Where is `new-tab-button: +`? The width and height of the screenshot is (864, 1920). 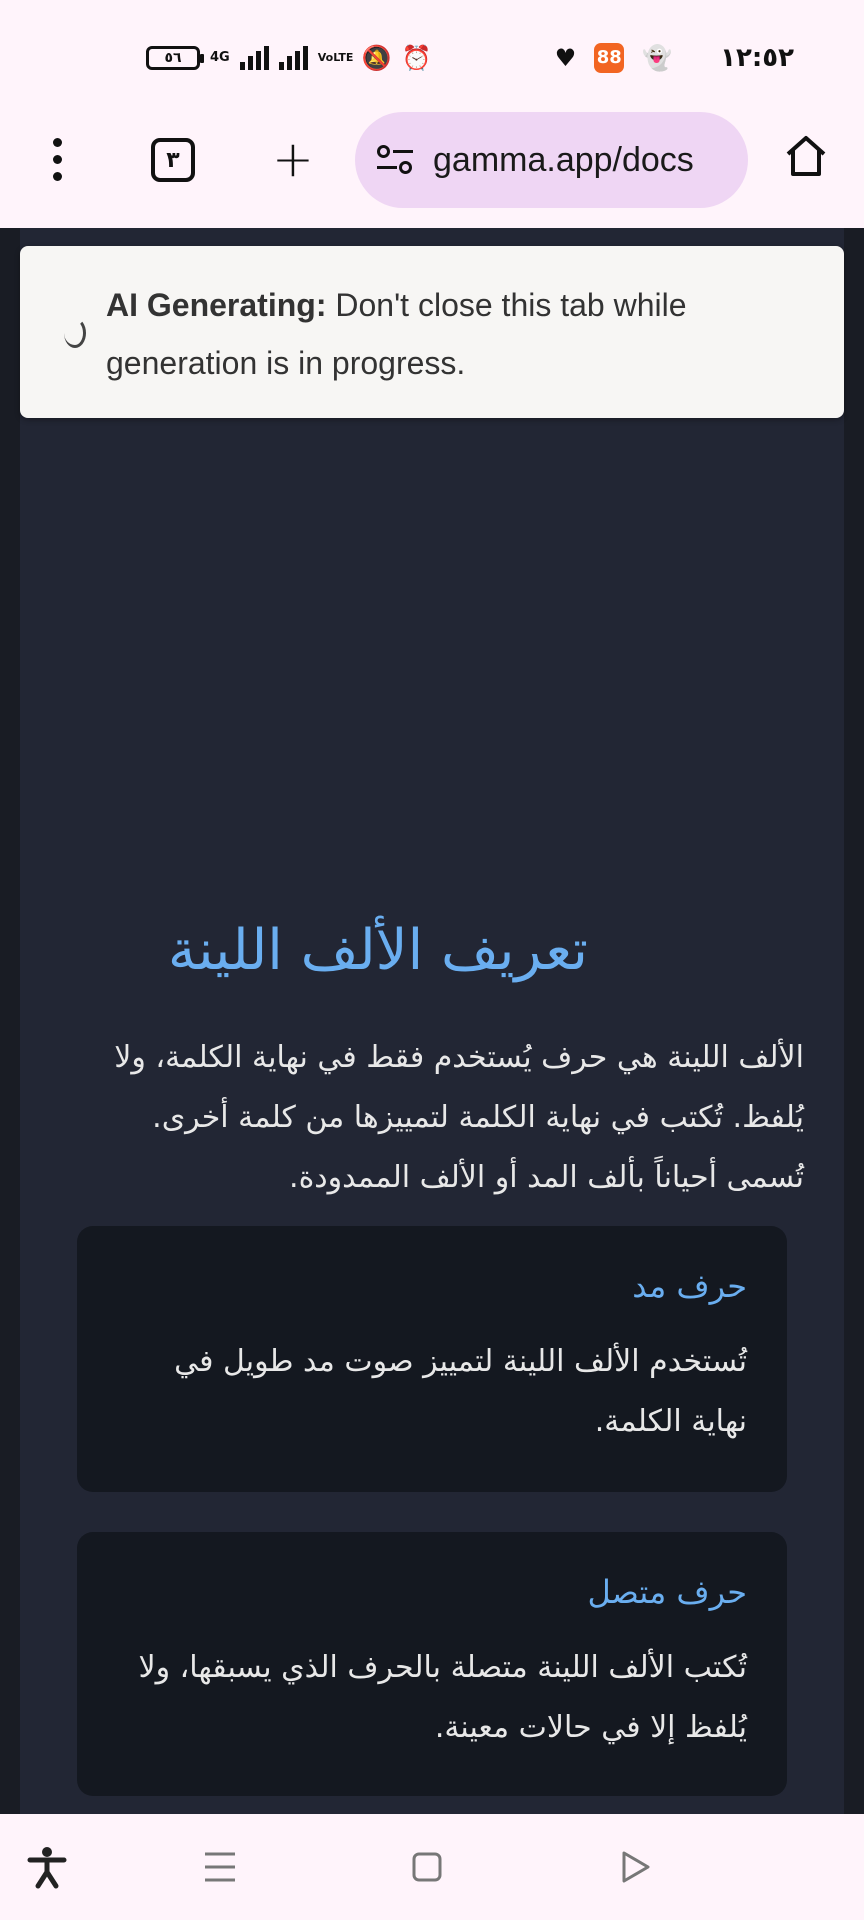
new-tab-button: + is located at coordinates (293, 160).